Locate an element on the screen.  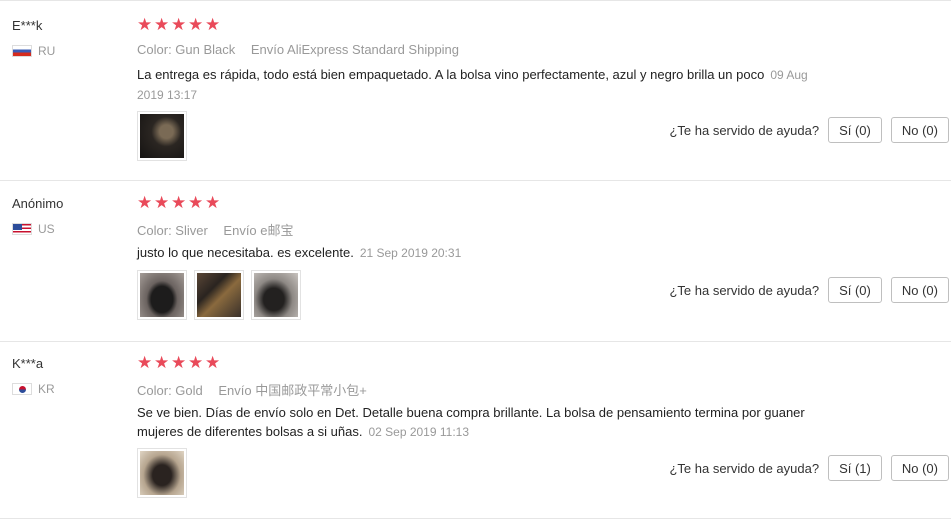
reviewer-name: Anónimo is located at coordinates (38, 203).